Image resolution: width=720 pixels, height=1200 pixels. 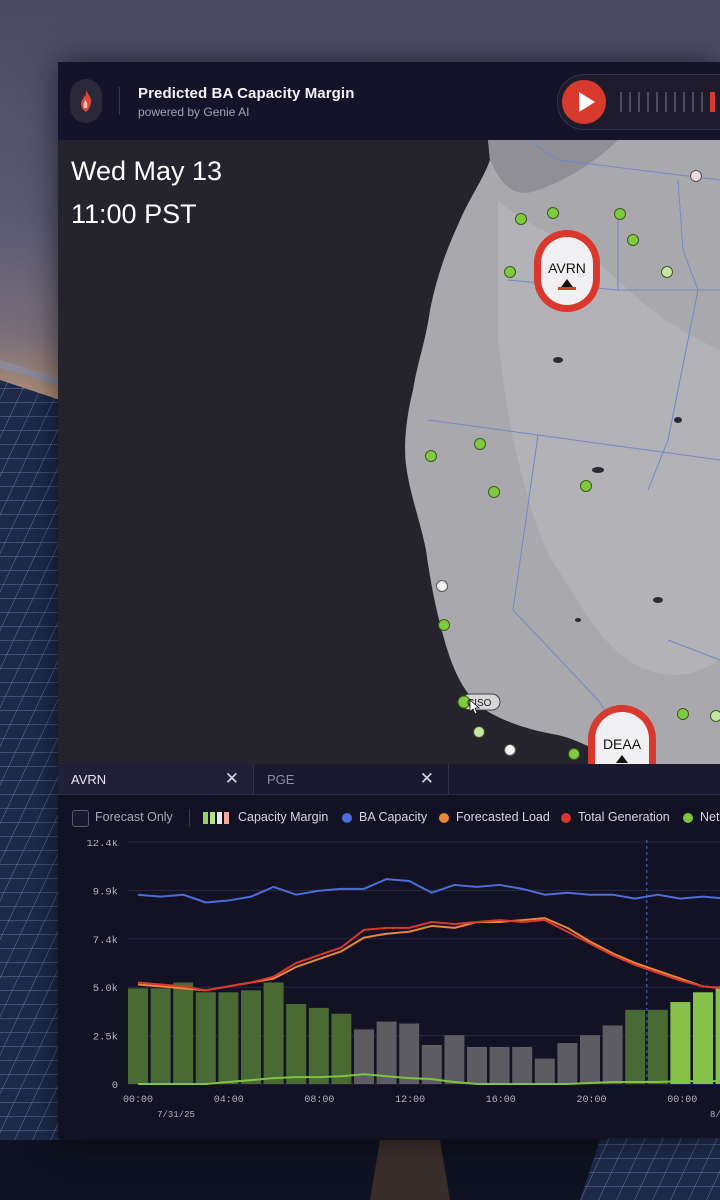 I want to click on y-tick-label: 0, so click(x=115, y=1086).